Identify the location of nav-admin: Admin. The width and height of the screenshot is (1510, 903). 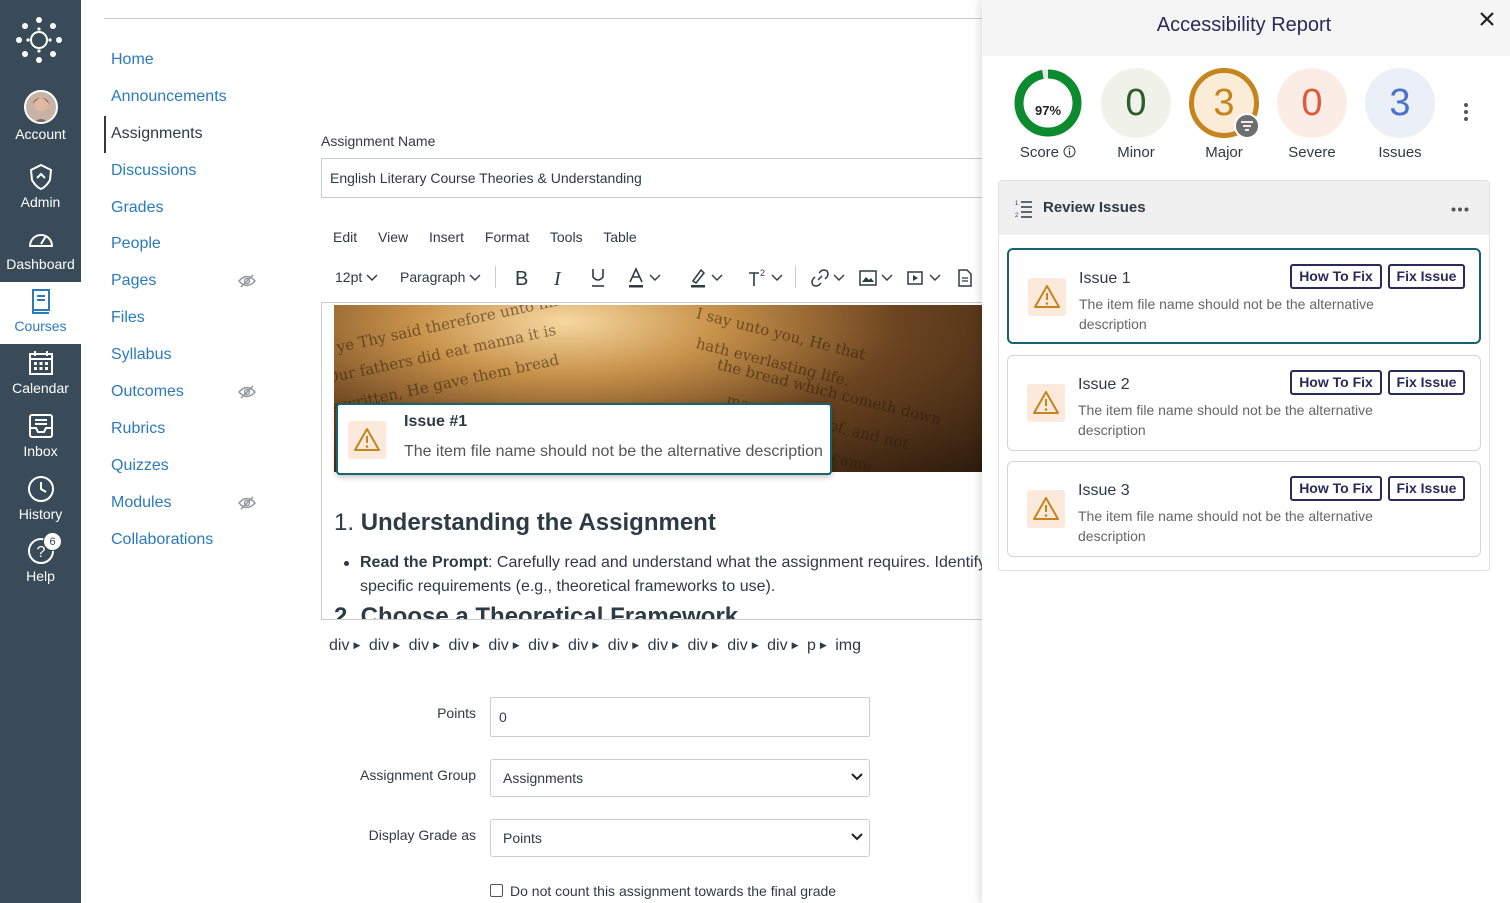
(40, 193).